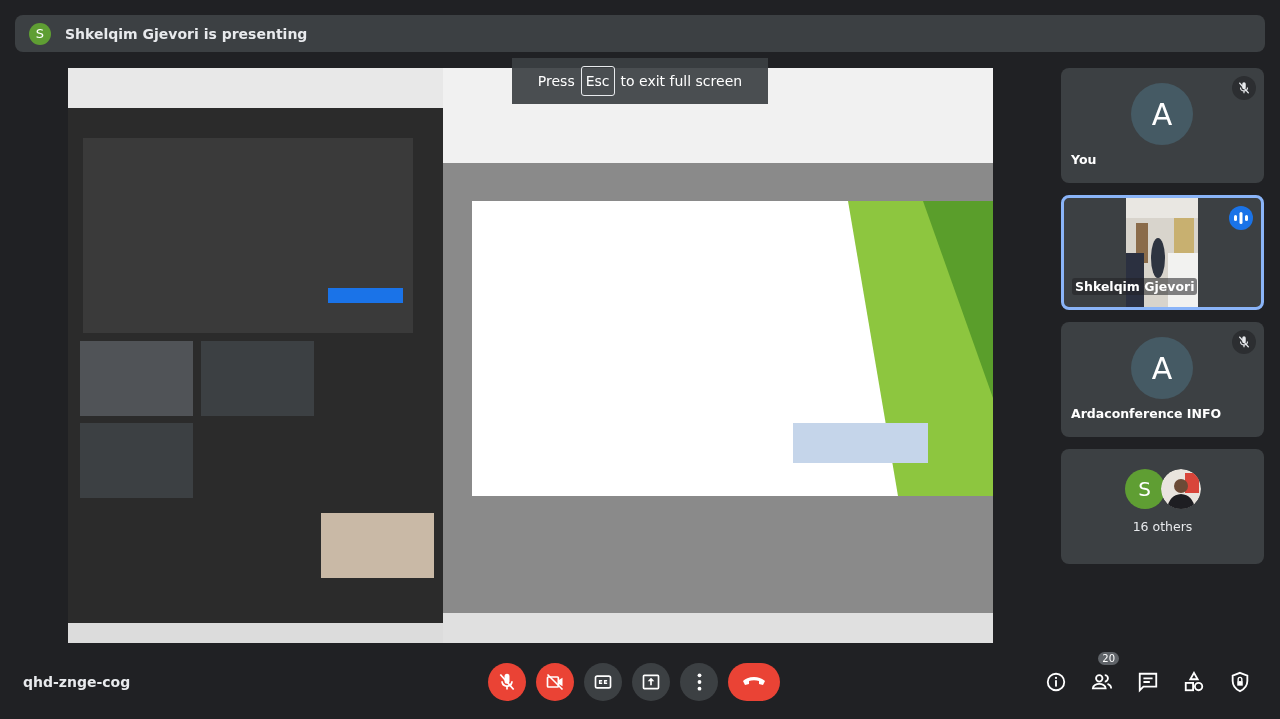  I want to click on camera-button, so click(555, 682).